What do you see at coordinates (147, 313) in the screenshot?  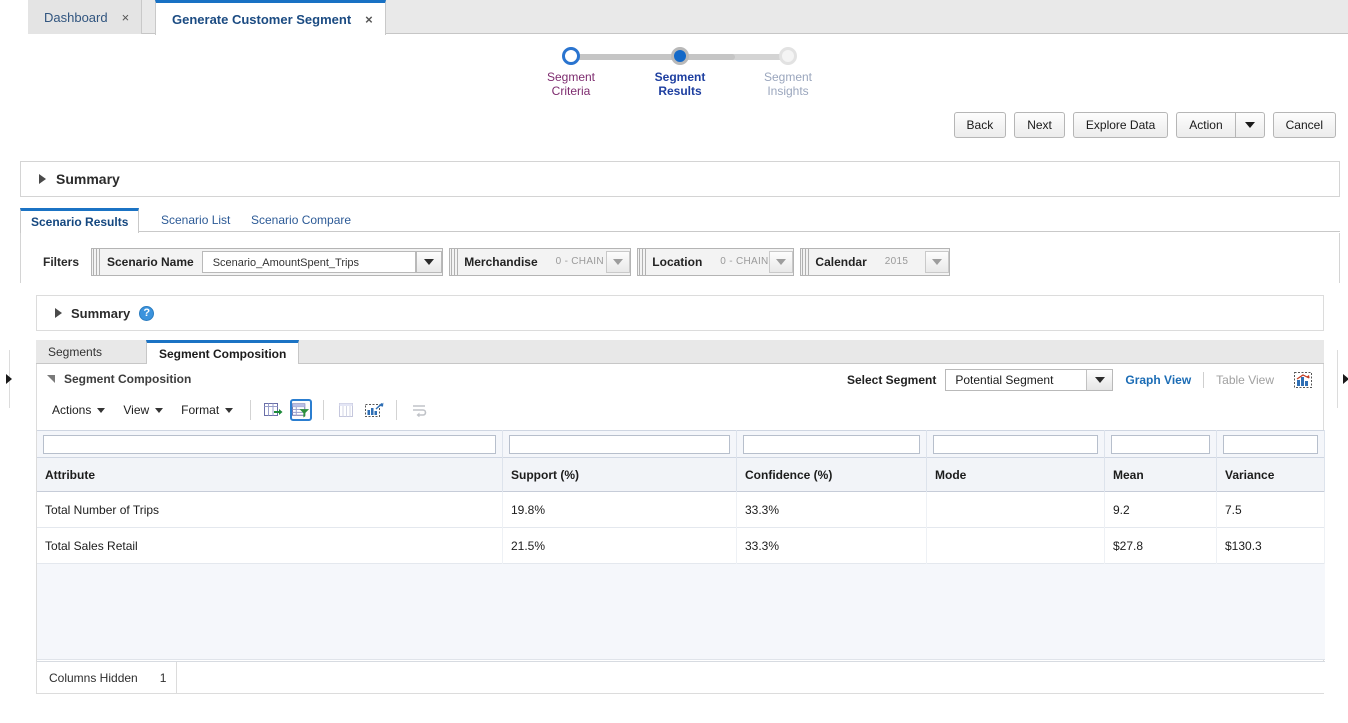 I see `help-icon: ?` at bounding box center [147, 313].